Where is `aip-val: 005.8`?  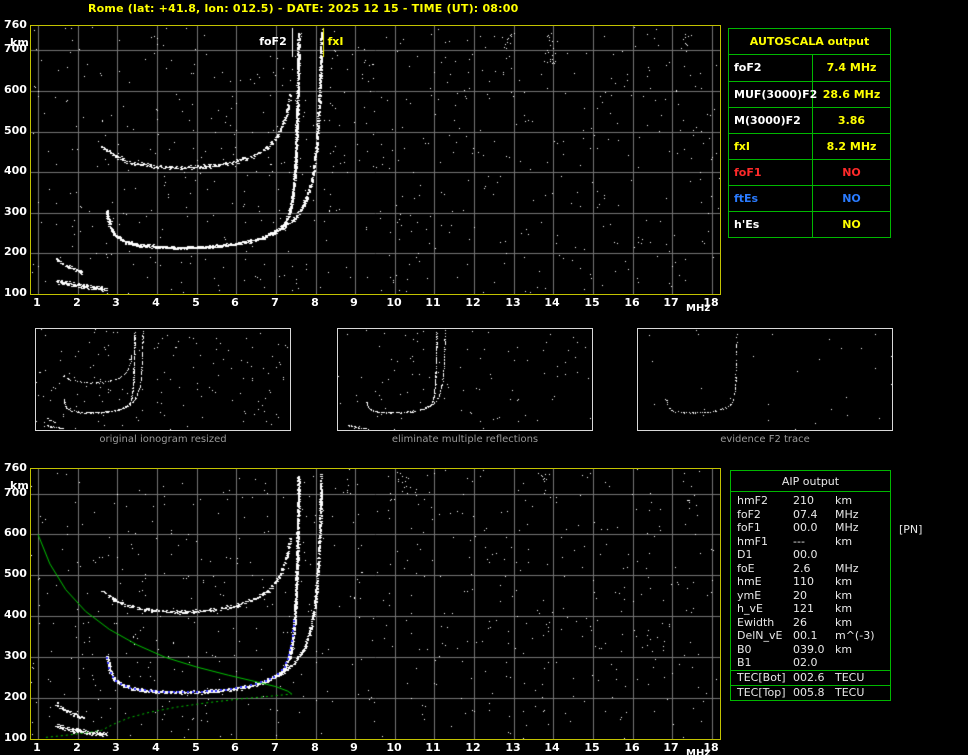 aip-val: 005.8 is located at coordinates (809, 692).